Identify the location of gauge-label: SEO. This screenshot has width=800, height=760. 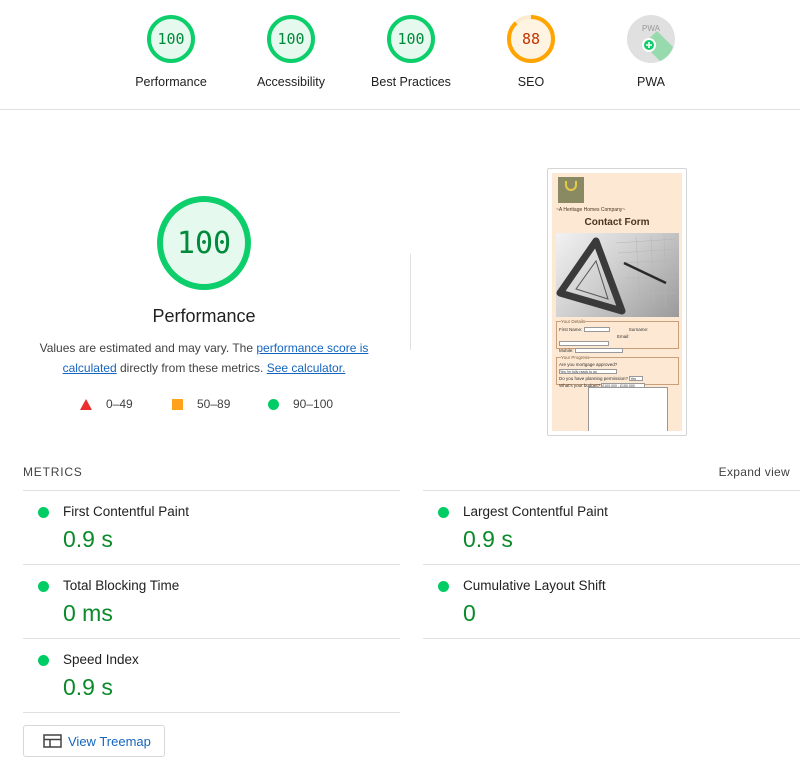
(531, 82).